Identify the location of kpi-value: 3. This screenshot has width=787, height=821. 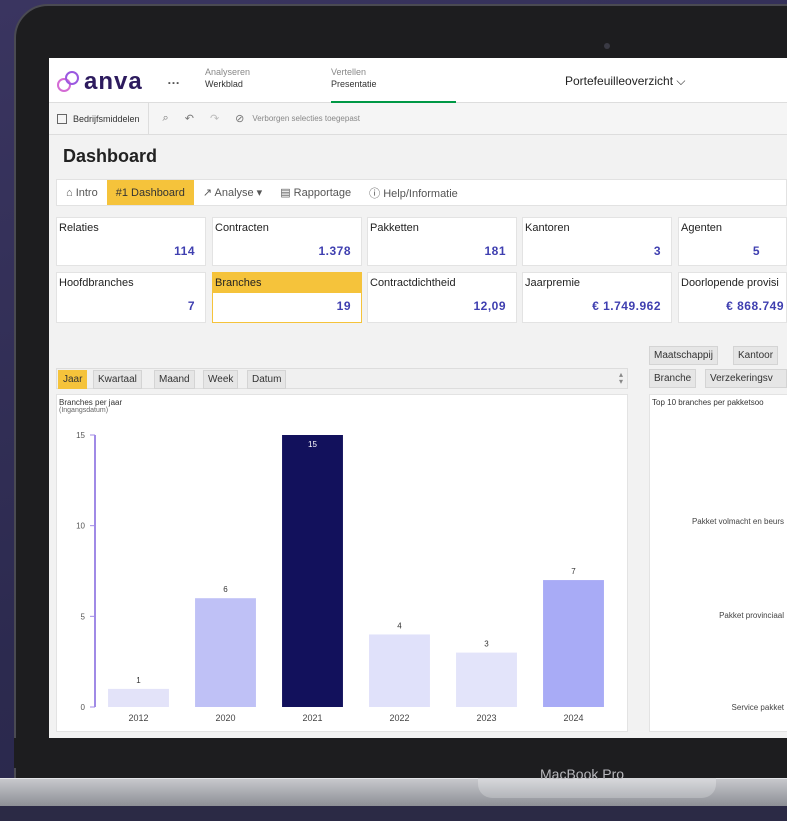
(657, 251).